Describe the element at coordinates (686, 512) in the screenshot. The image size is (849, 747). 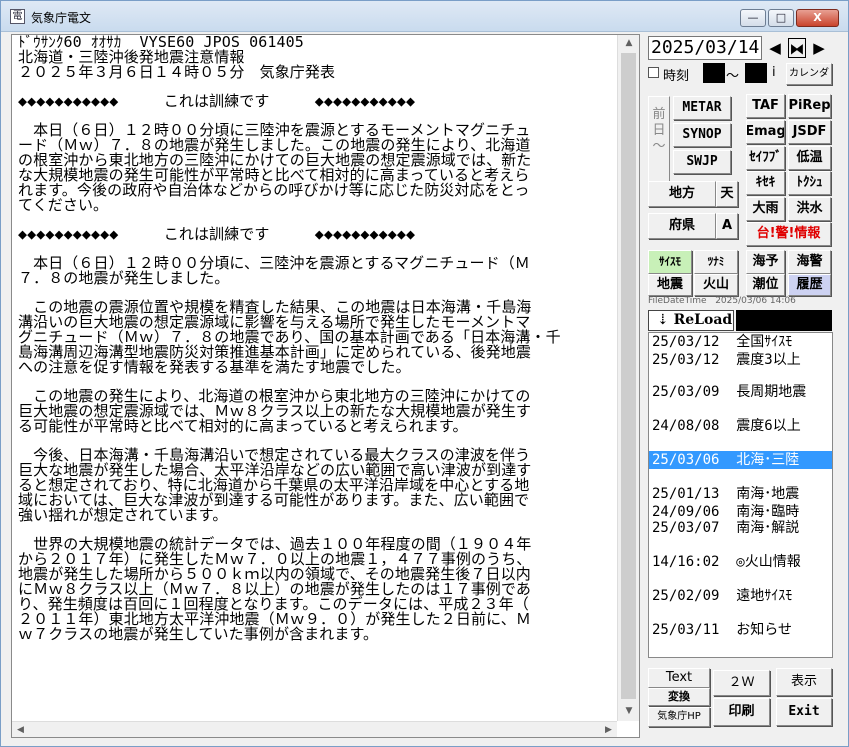
I see `list-item-date: 24/09/06` at that location.